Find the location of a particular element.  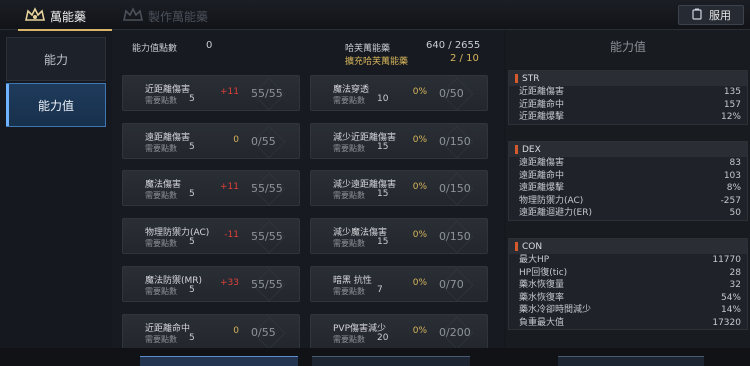

stat-row: HP回復(tic) 28 is located at coordinates (628, 273).